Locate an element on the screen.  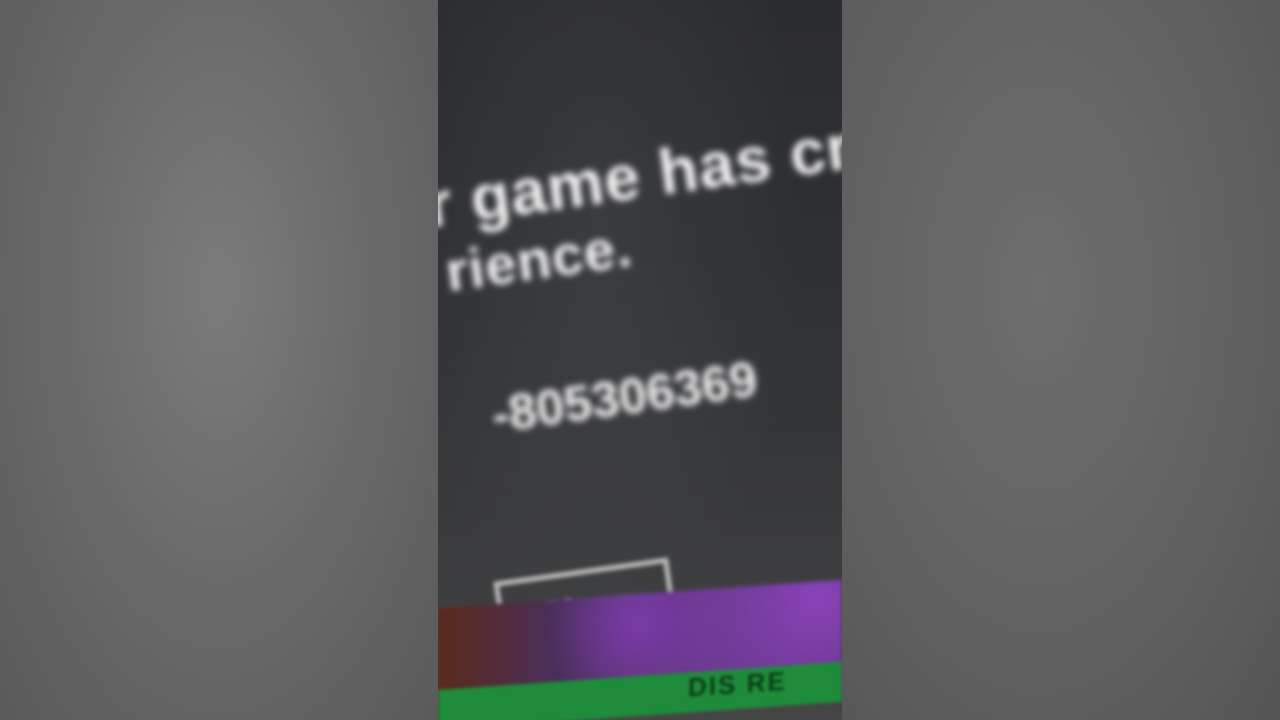
error-code: -805306369 is located at coordinates (624, 397).